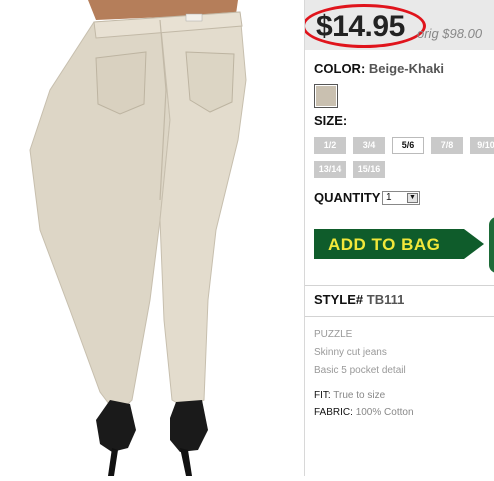  I want to click on divider-top, so click(399, 285).